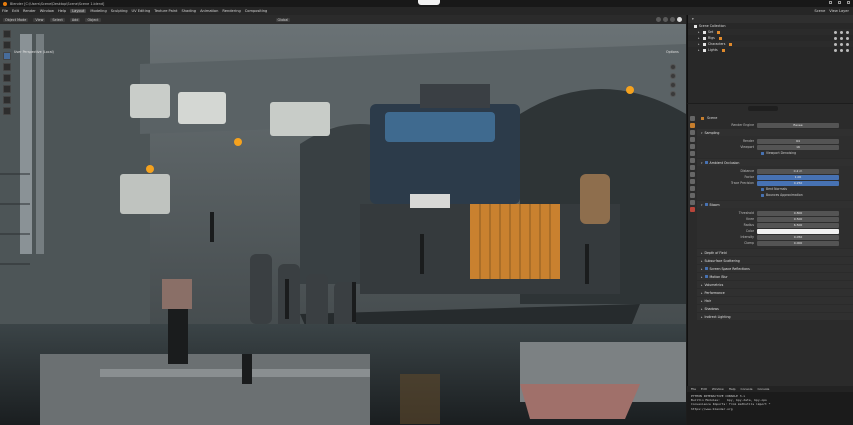  I want to click on console-editor-type: Console, so click(763, 389).